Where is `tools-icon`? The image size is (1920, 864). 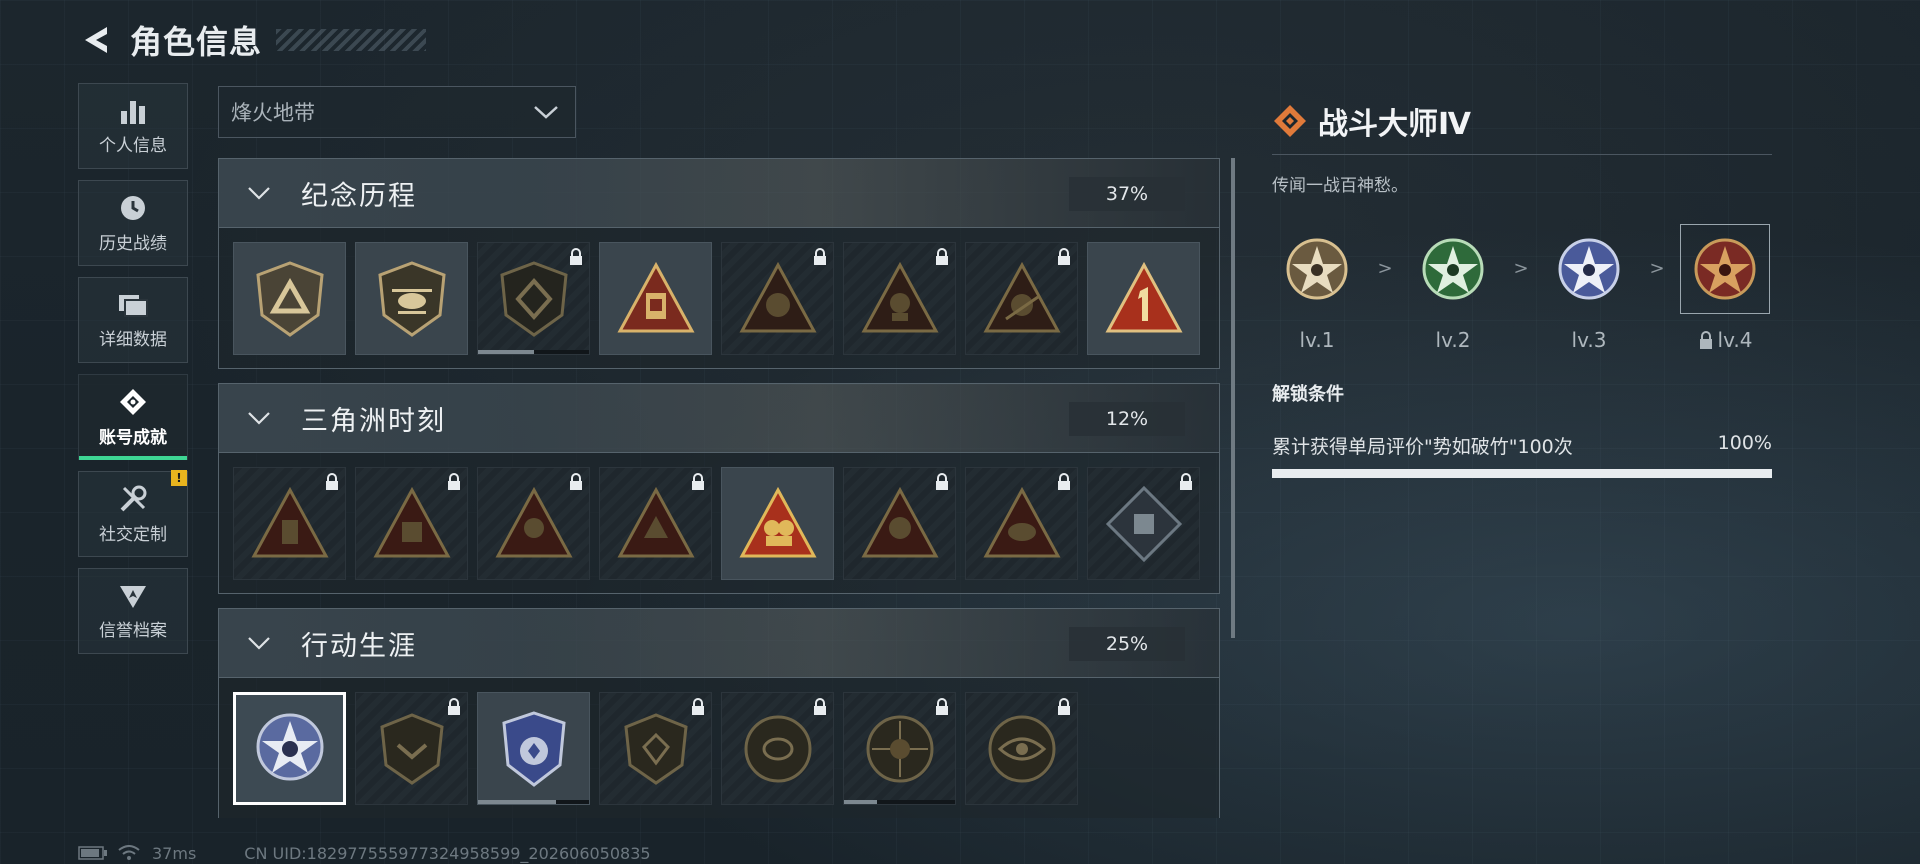
tools-icon is located at coordinates (133, 498).